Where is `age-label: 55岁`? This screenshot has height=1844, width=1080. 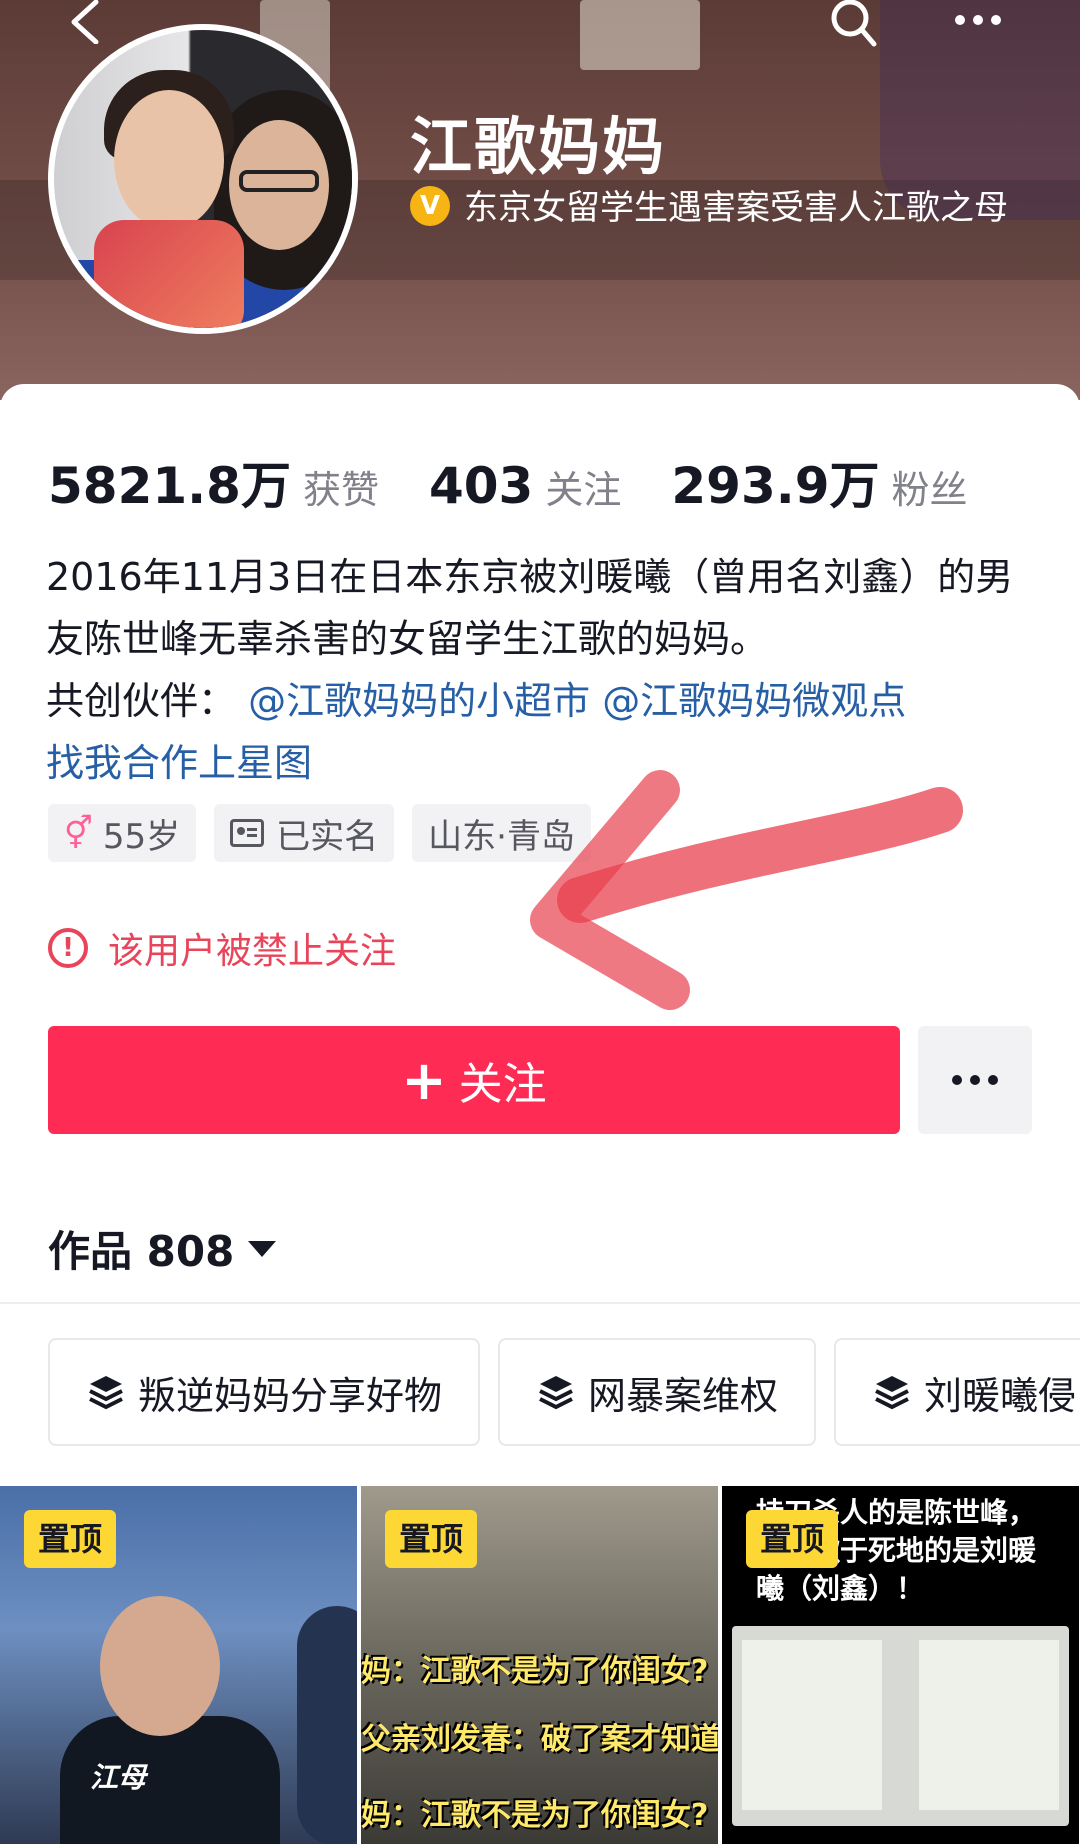 age-label: 55岁 is located at coordinates (141, 836).